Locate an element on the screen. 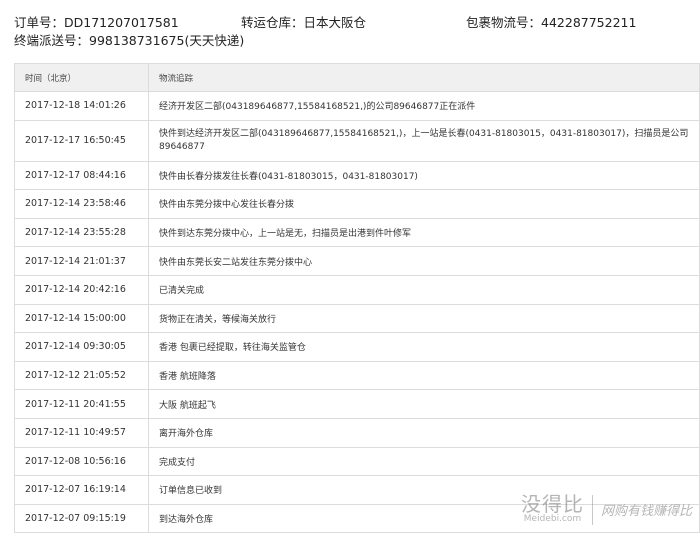  row-time: 2017-12-14 21:01:37 is located at coordinates (81, 261).